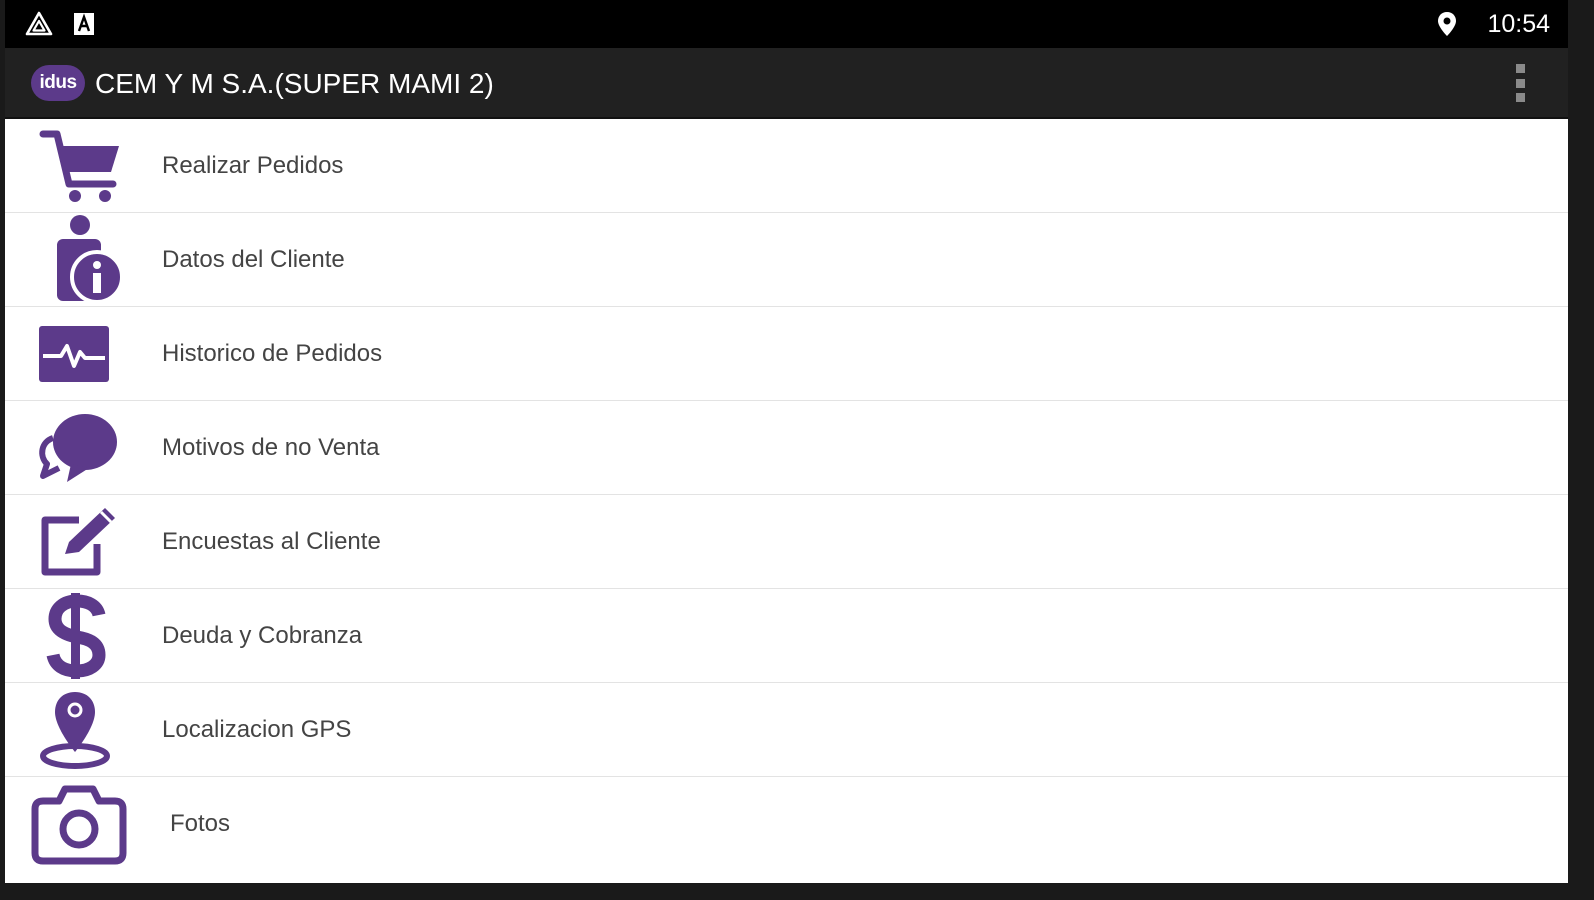  I want to click on menu-item-label: Deuda y Cobranza, so click(262, 635).